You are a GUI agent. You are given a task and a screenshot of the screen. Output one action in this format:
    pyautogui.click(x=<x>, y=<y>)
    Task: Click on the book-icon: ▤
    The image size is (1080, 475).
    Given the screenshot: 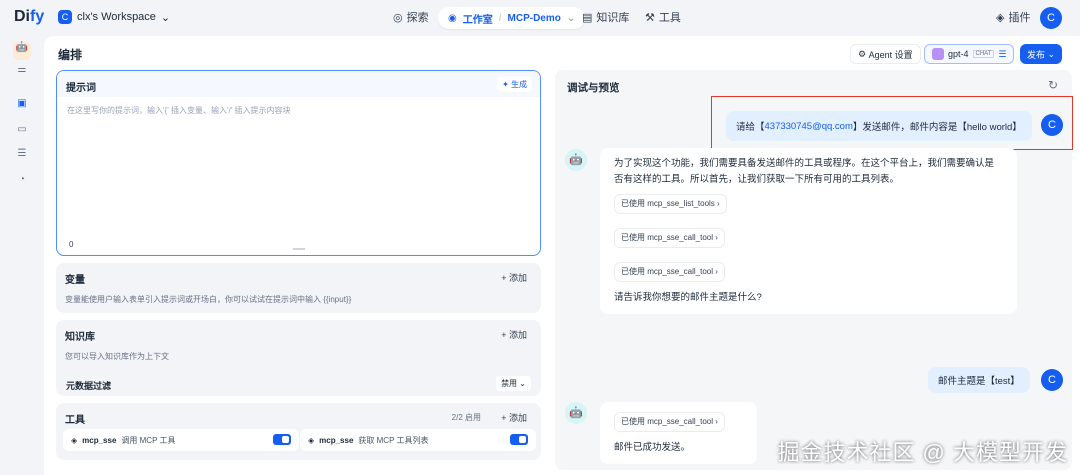 What is the action you would take?
    pyautogui.click(x=587, y=17)
    